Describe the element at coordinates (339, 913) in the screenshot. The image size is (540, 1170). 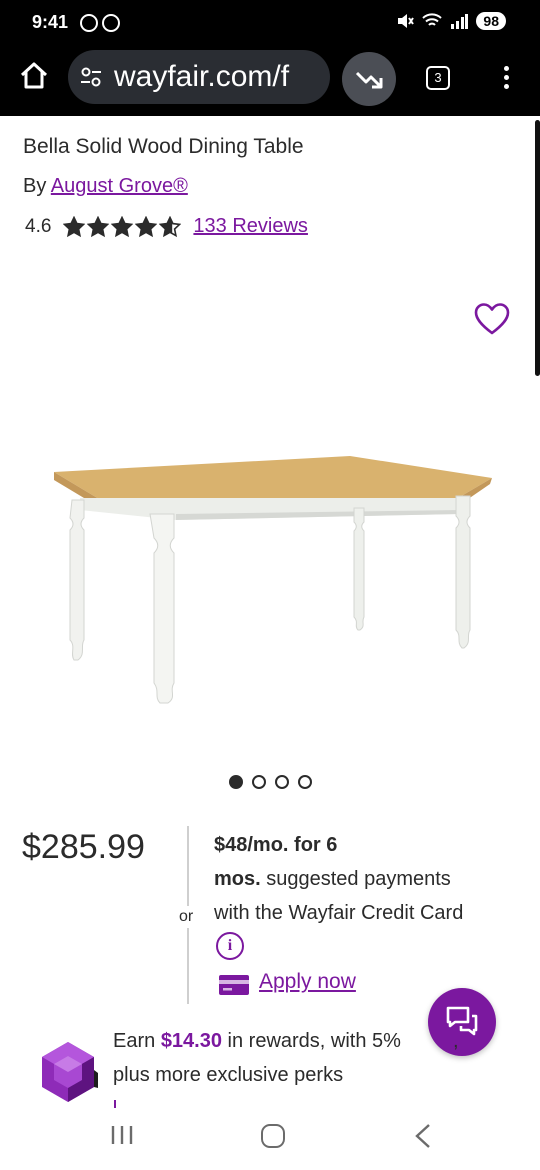
I see `credit-card-text: with the Wayfair Credit Card` at that location.